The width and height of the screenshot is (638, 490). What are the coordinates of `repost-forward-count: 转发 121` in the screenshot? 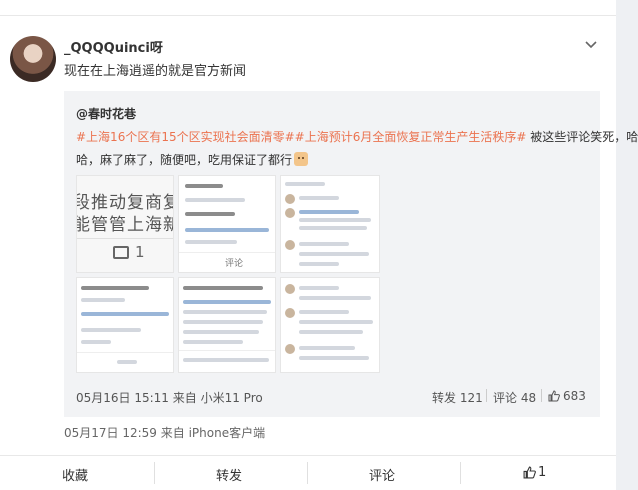 It's located at (457, 397).